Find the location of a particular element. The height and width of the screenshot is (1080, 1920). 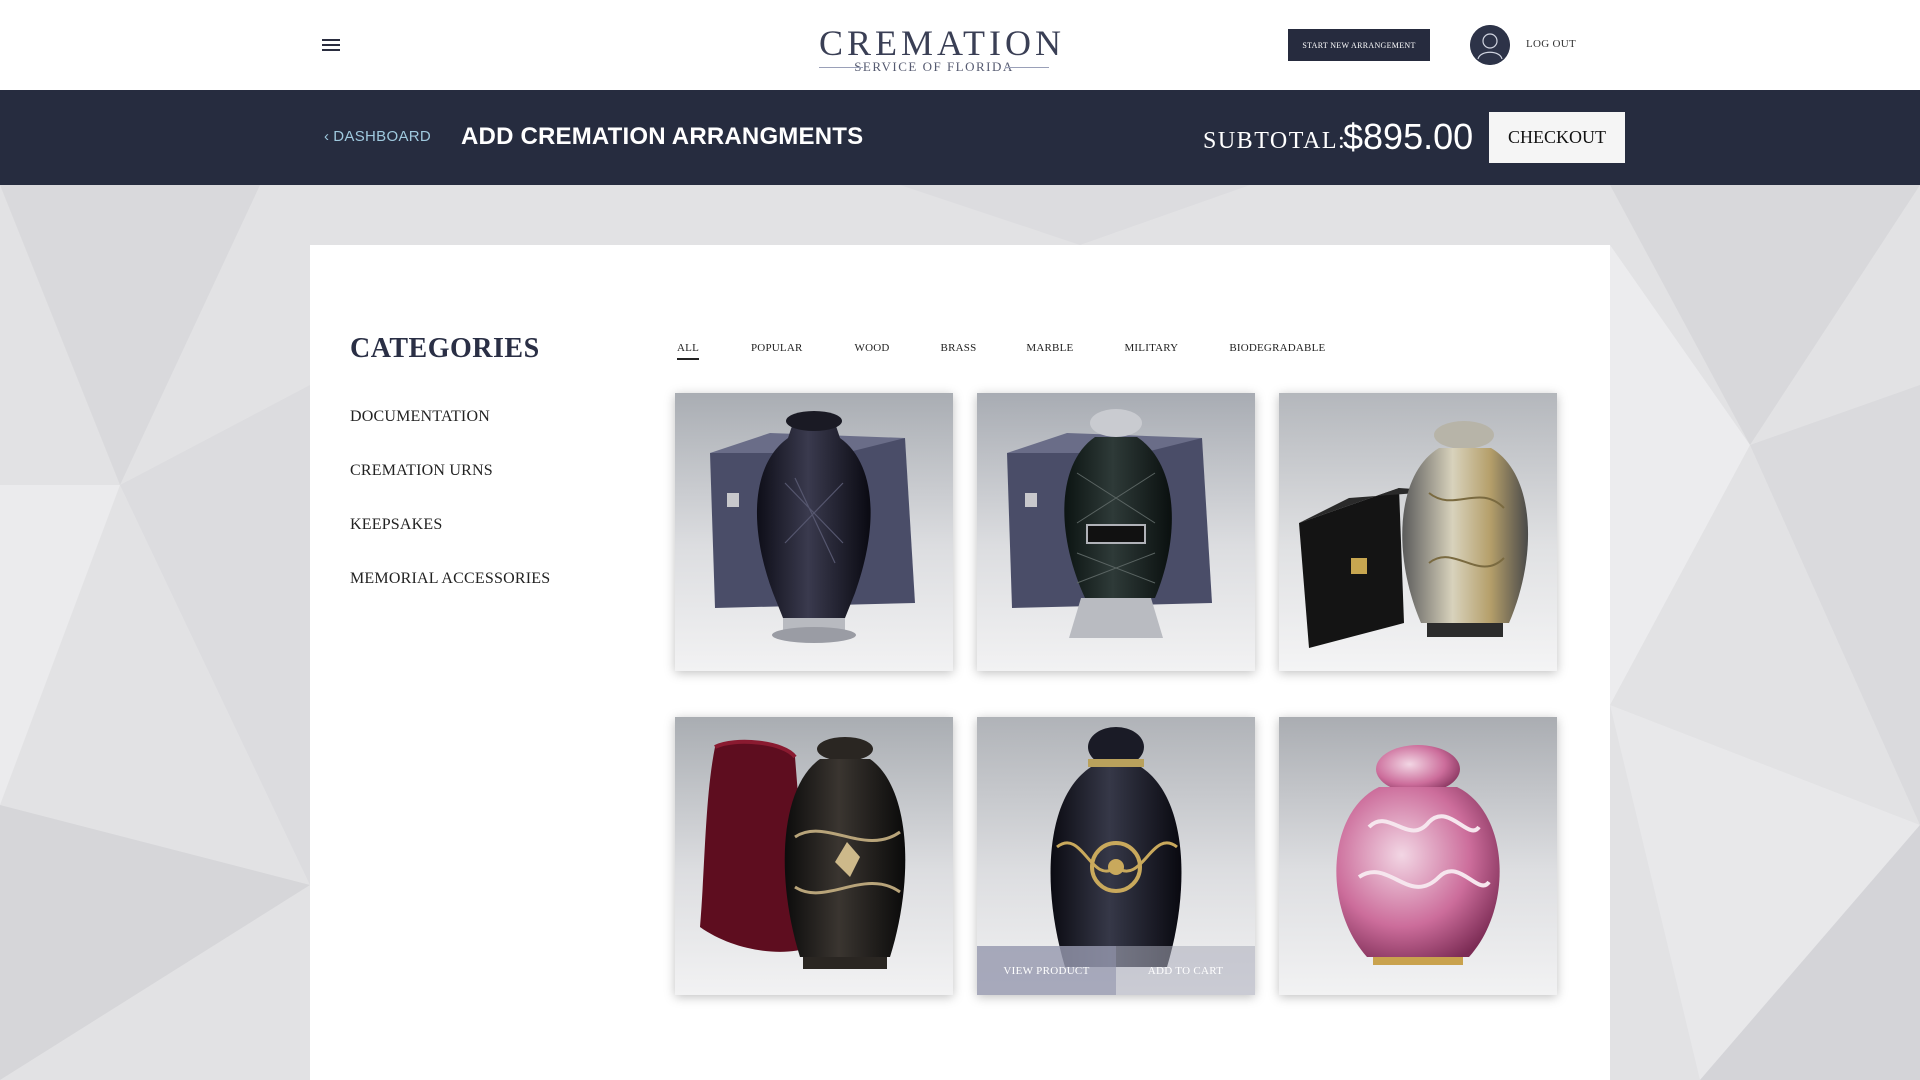

categories-heading: CATEGORIES is located at coordinates (445, 348).